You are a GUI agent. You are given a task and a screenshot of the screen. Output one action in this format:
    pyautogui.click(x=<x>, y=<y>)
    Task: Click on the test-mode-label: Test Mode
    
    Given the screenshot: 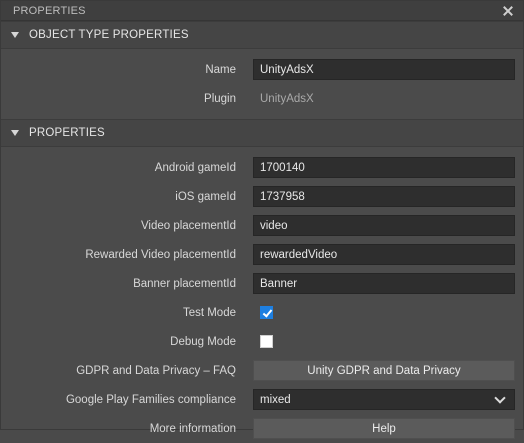 What is the action you would take?
    pyautogui.click(x=209, y=312)
    